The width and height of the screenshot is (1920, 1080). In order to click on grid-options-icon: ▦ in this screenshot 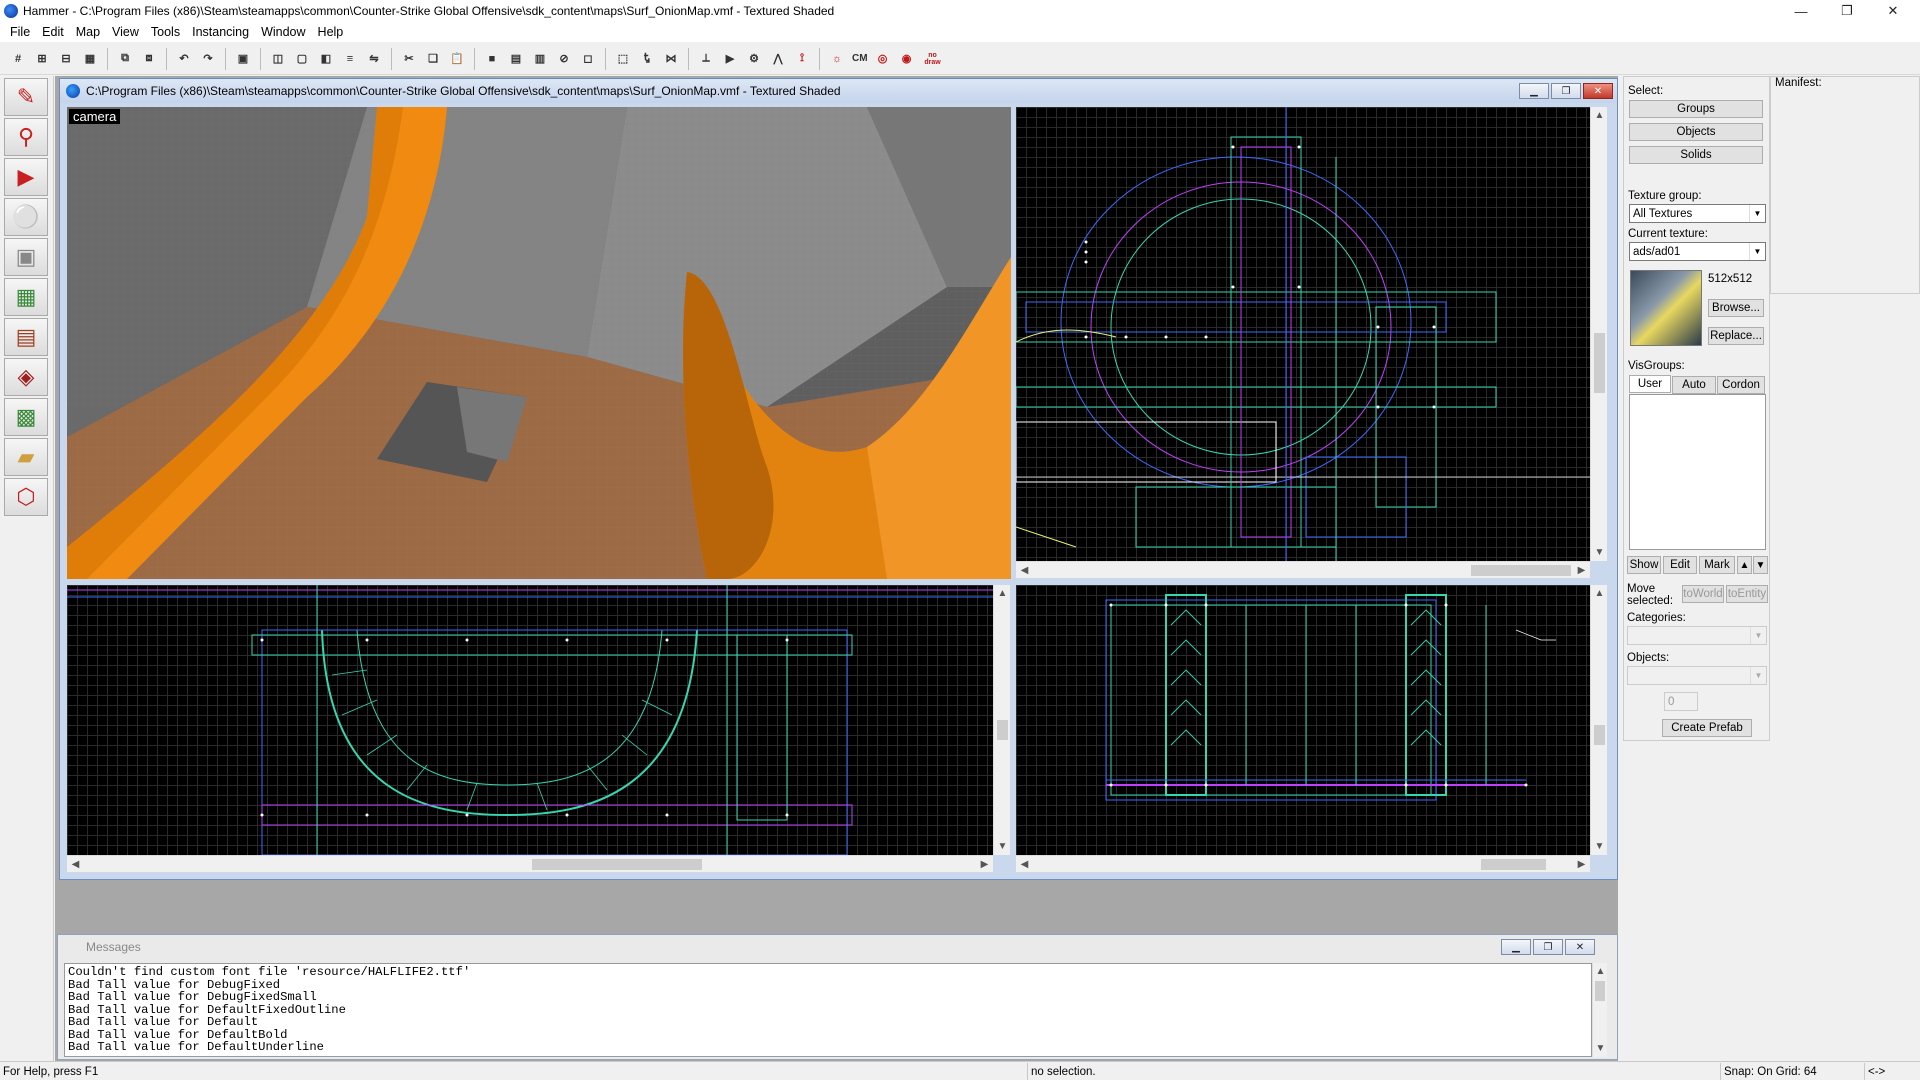, I will do `click(90, 59)`.